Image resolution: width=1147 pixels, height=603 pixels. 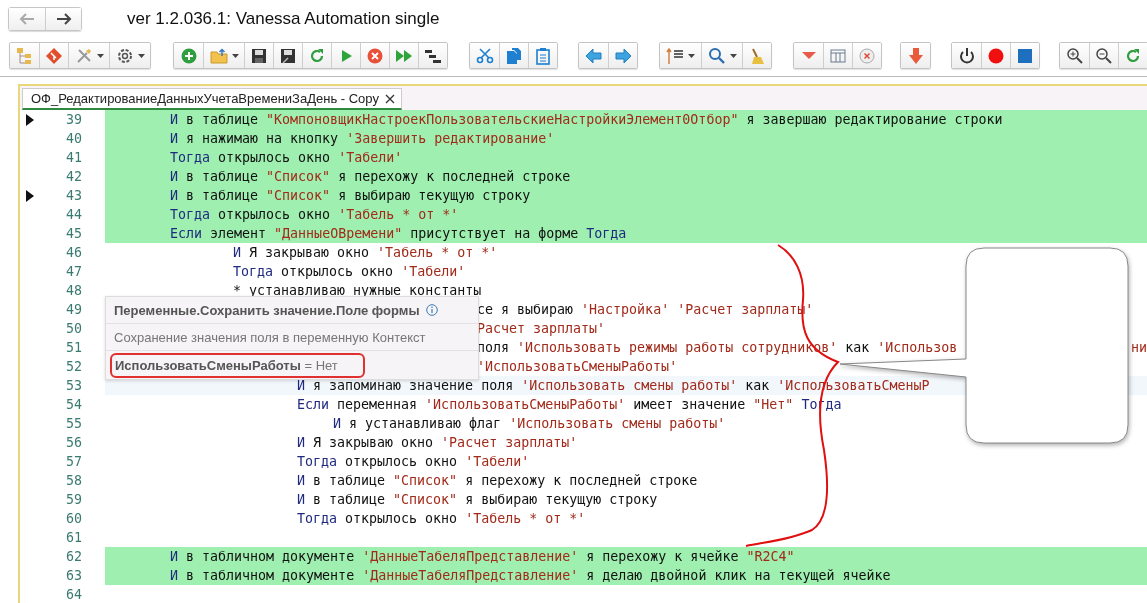 What do you see at coordinates (529, 423) in the screenshot?
I see `code-text: И я устанавливаю флаг 'Использовать смены работы'` at bounding box center [529, 423].